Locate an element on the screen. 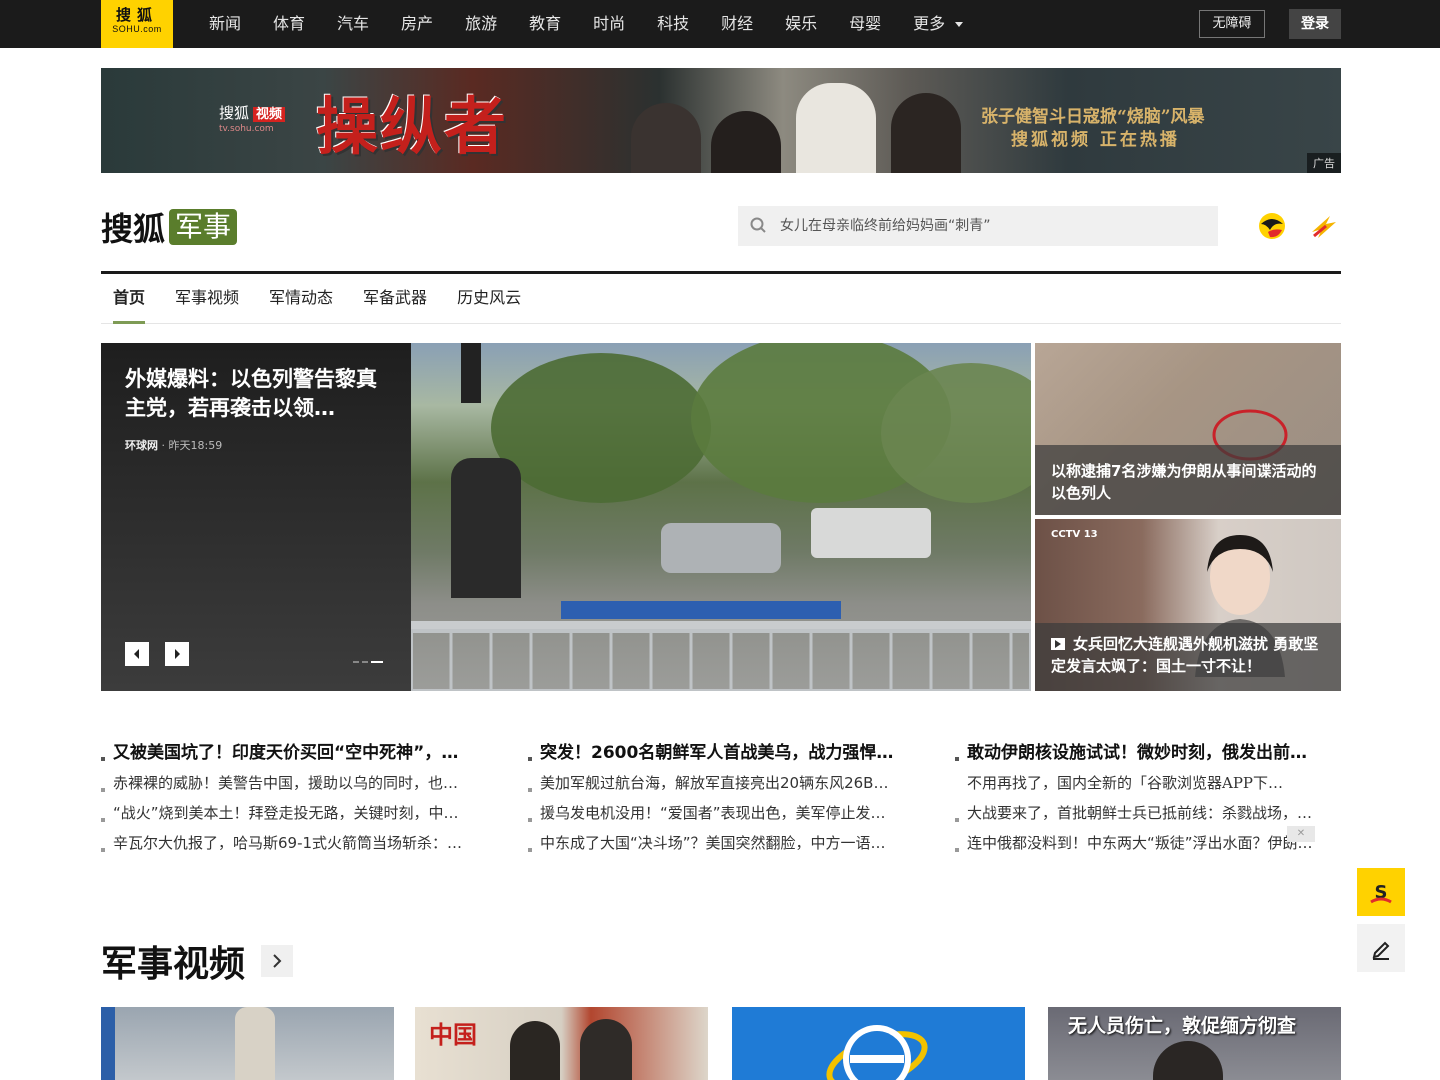 Image resolution: width=1440 pixels, height=1080 pixels. tab-weapons: 军备武器 is located at coordinates (395, 298).